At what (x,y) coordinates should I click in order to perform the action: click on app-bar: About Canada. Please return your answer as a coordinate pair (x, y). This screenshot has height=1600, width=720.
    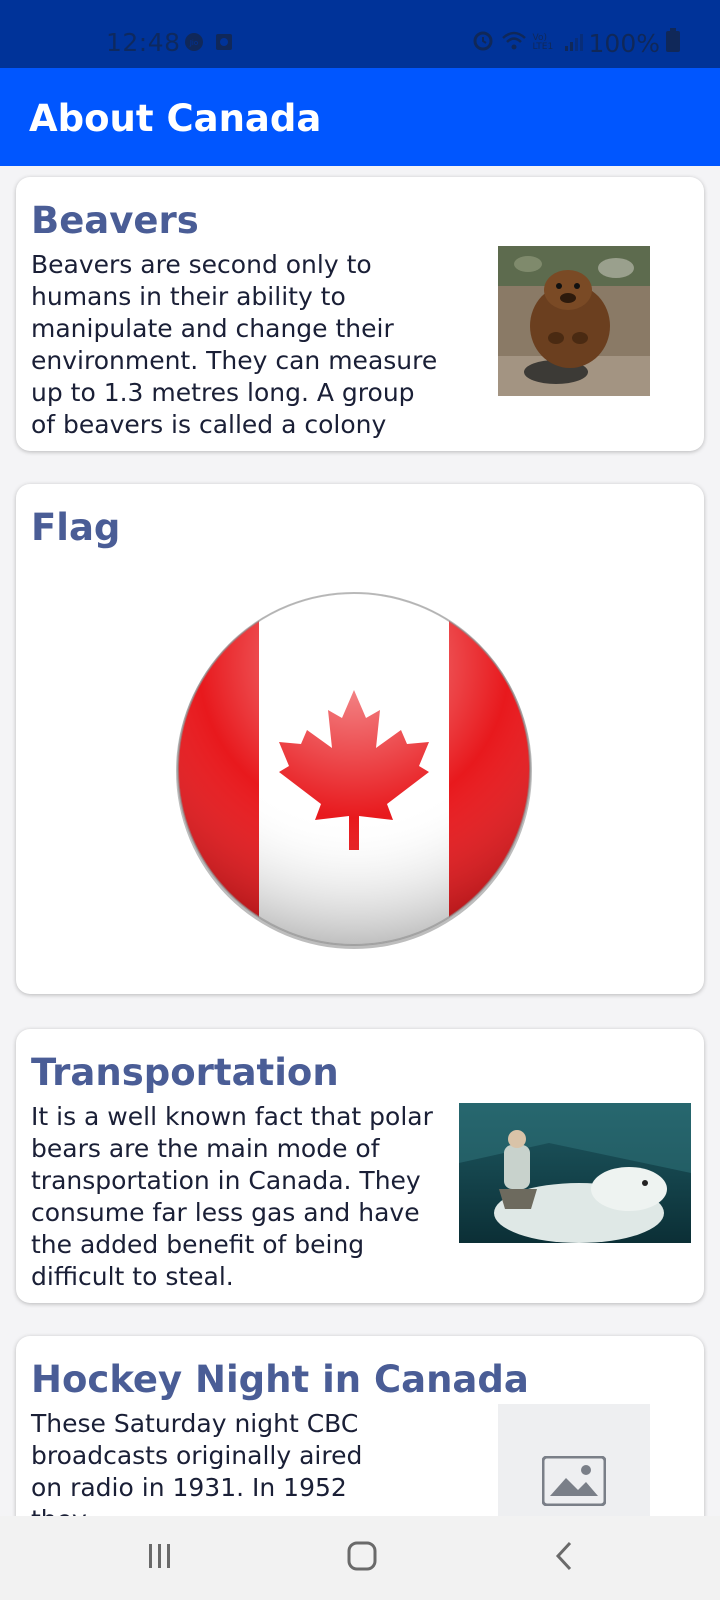
    Looking at the image, I should click on (360, 117).